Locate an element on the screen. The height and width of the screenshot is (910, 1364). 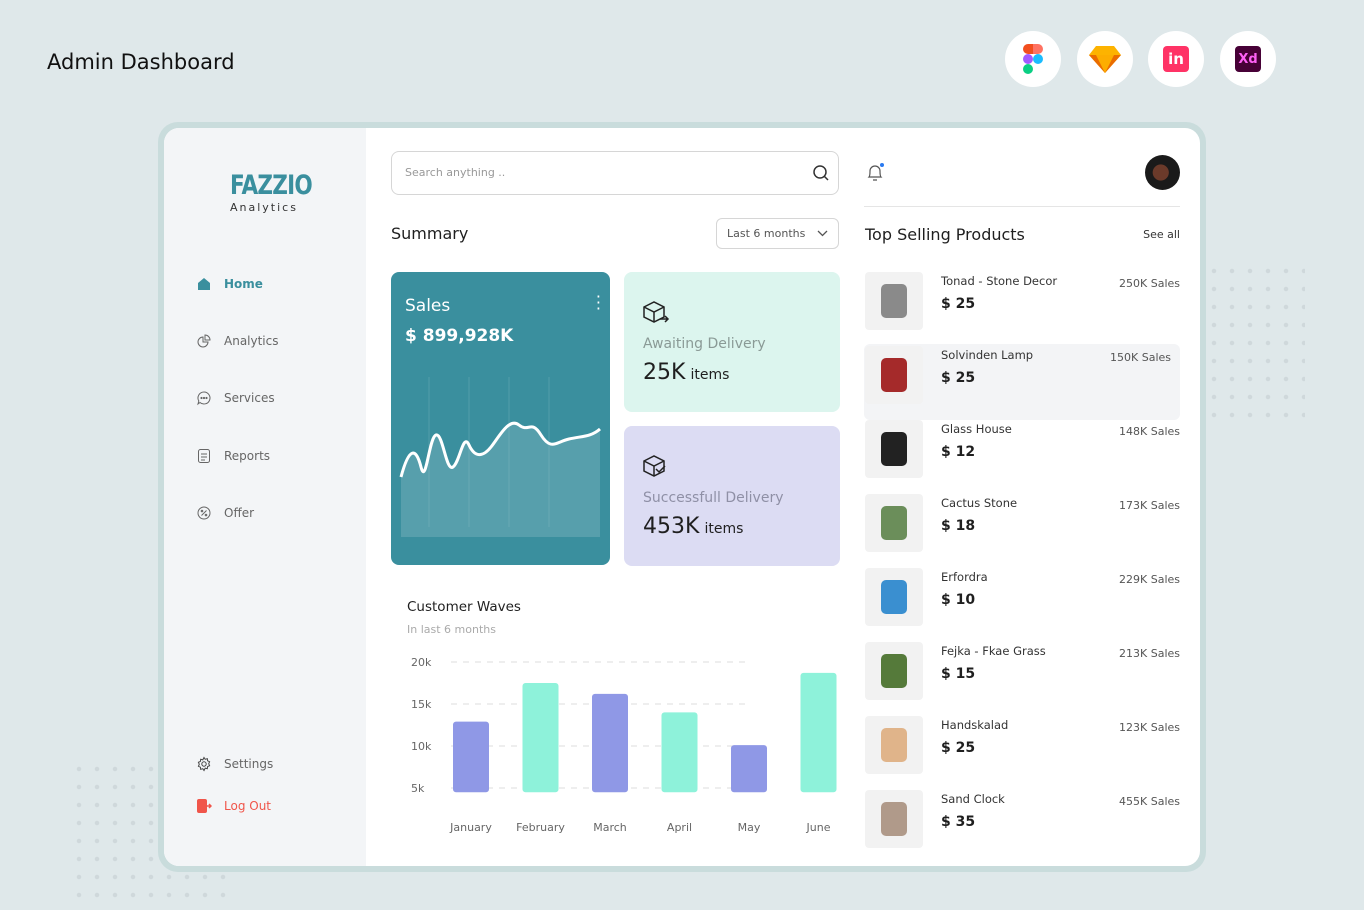
sales-card: Sales $ 899,928K · · · is located at coordinates (500, 418).